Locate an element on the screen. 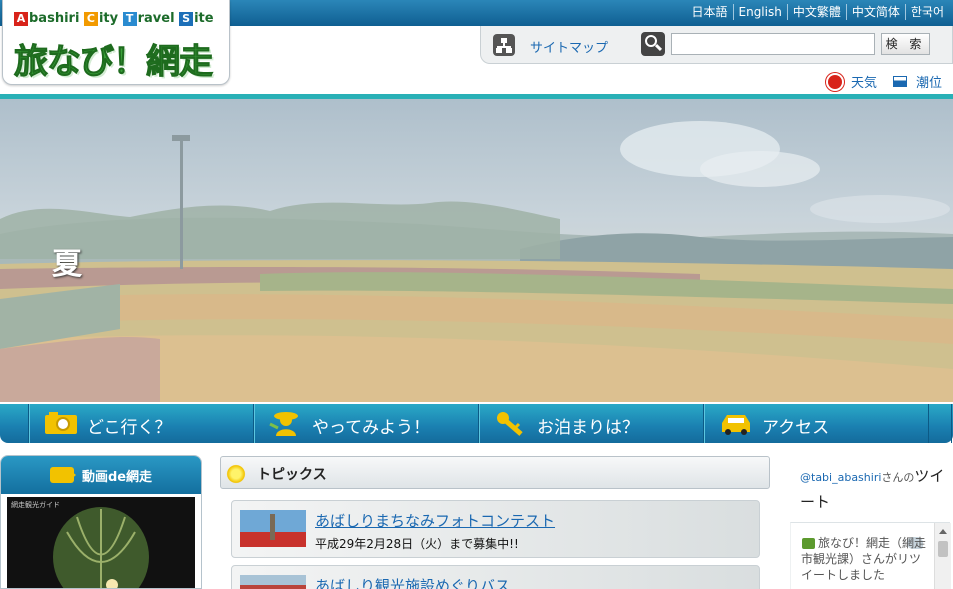 This screenshot has height=589, width=953. lang-english: English is located at coordinates (759, 12).